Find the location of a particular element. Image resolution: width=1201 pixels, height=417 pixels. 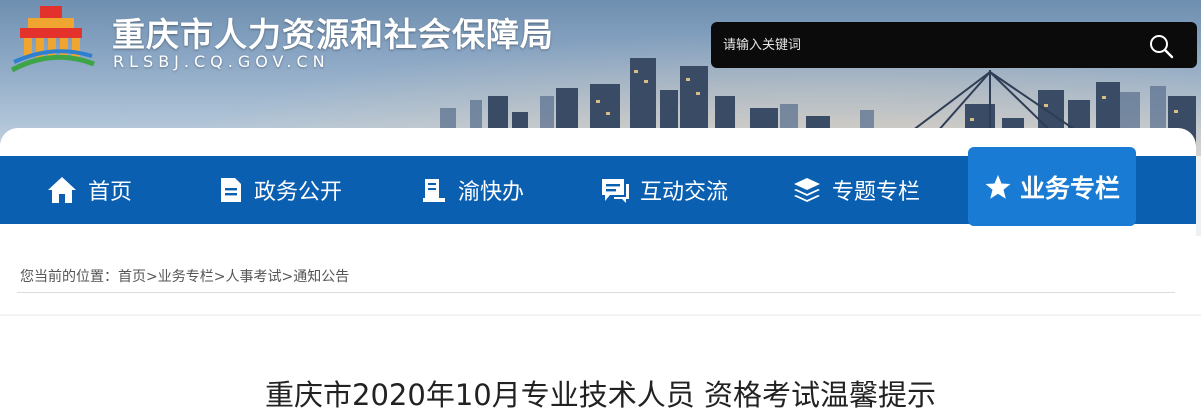

nav-item-label: 业务专栏 is located at coordinates (1069, 188).